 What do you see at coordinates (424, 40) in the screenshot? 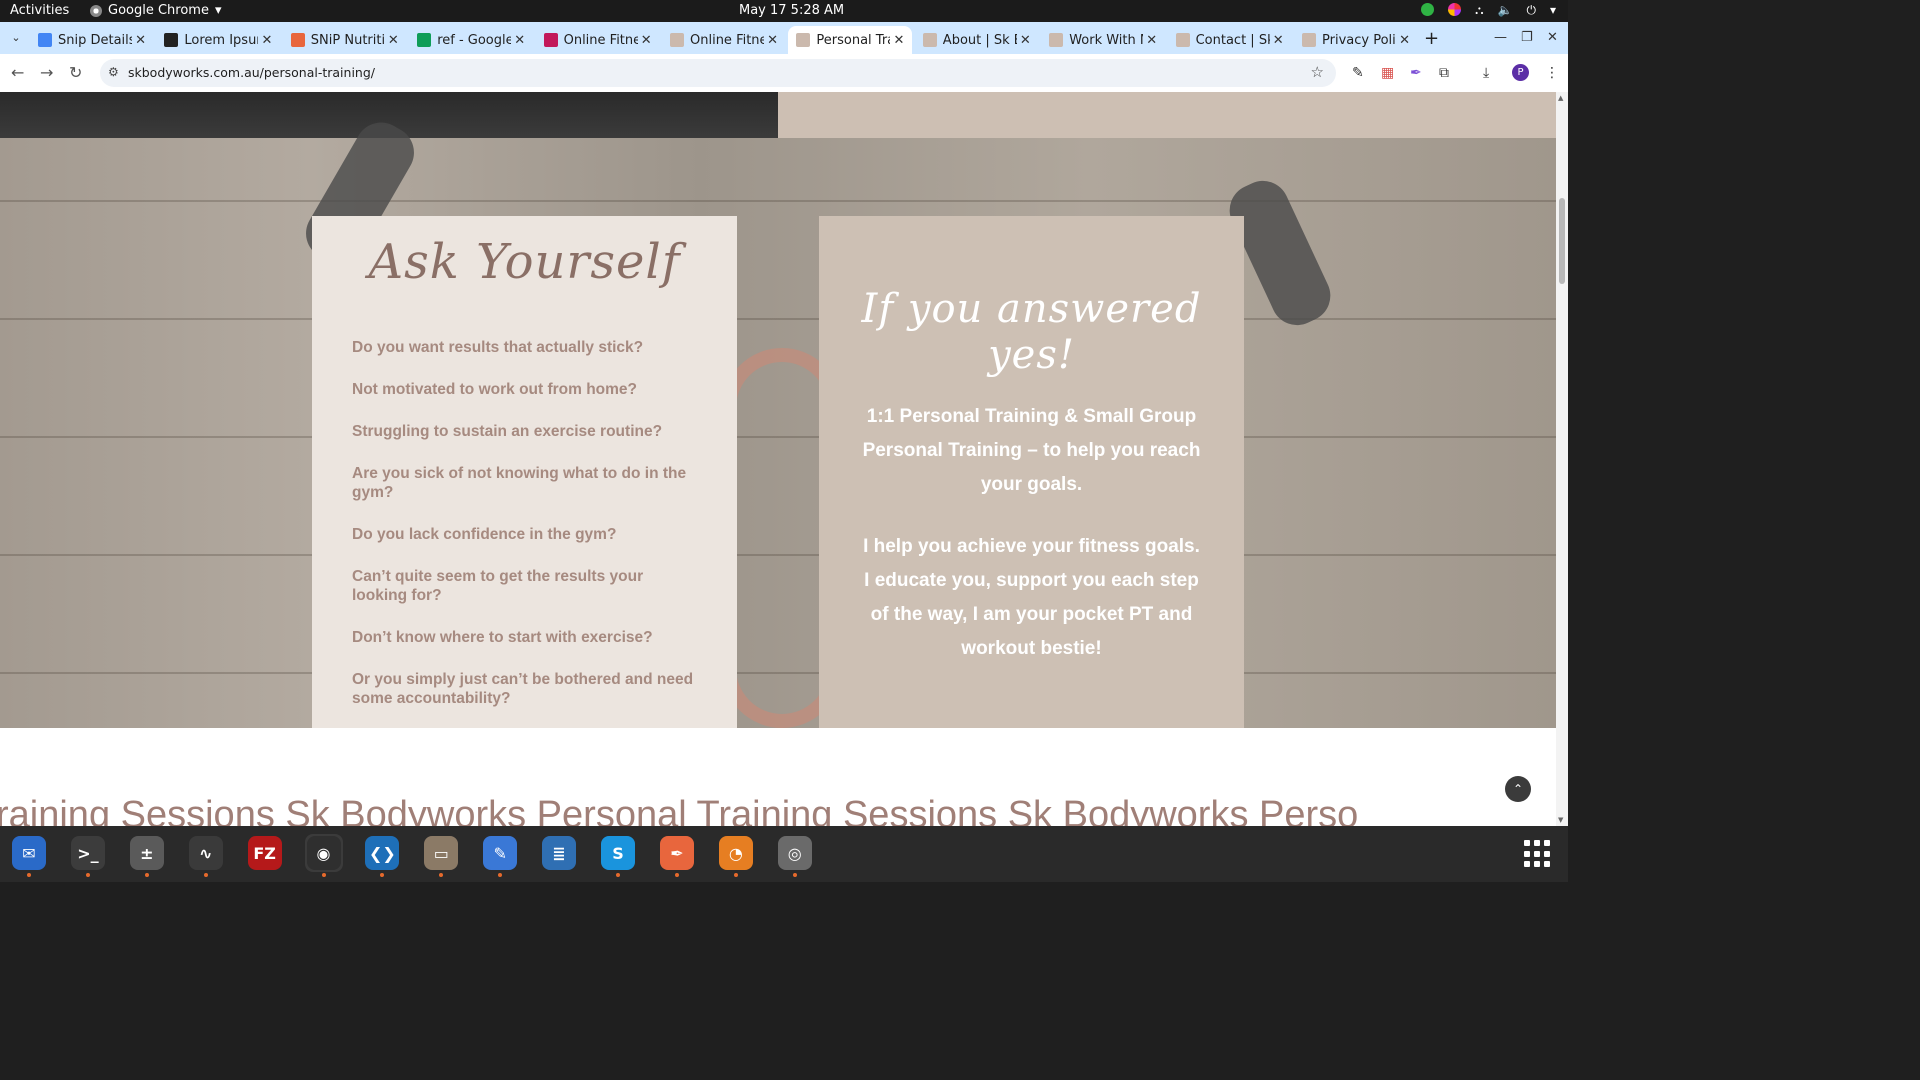
I see `sheets-icon` at bounding box center [424, 40].